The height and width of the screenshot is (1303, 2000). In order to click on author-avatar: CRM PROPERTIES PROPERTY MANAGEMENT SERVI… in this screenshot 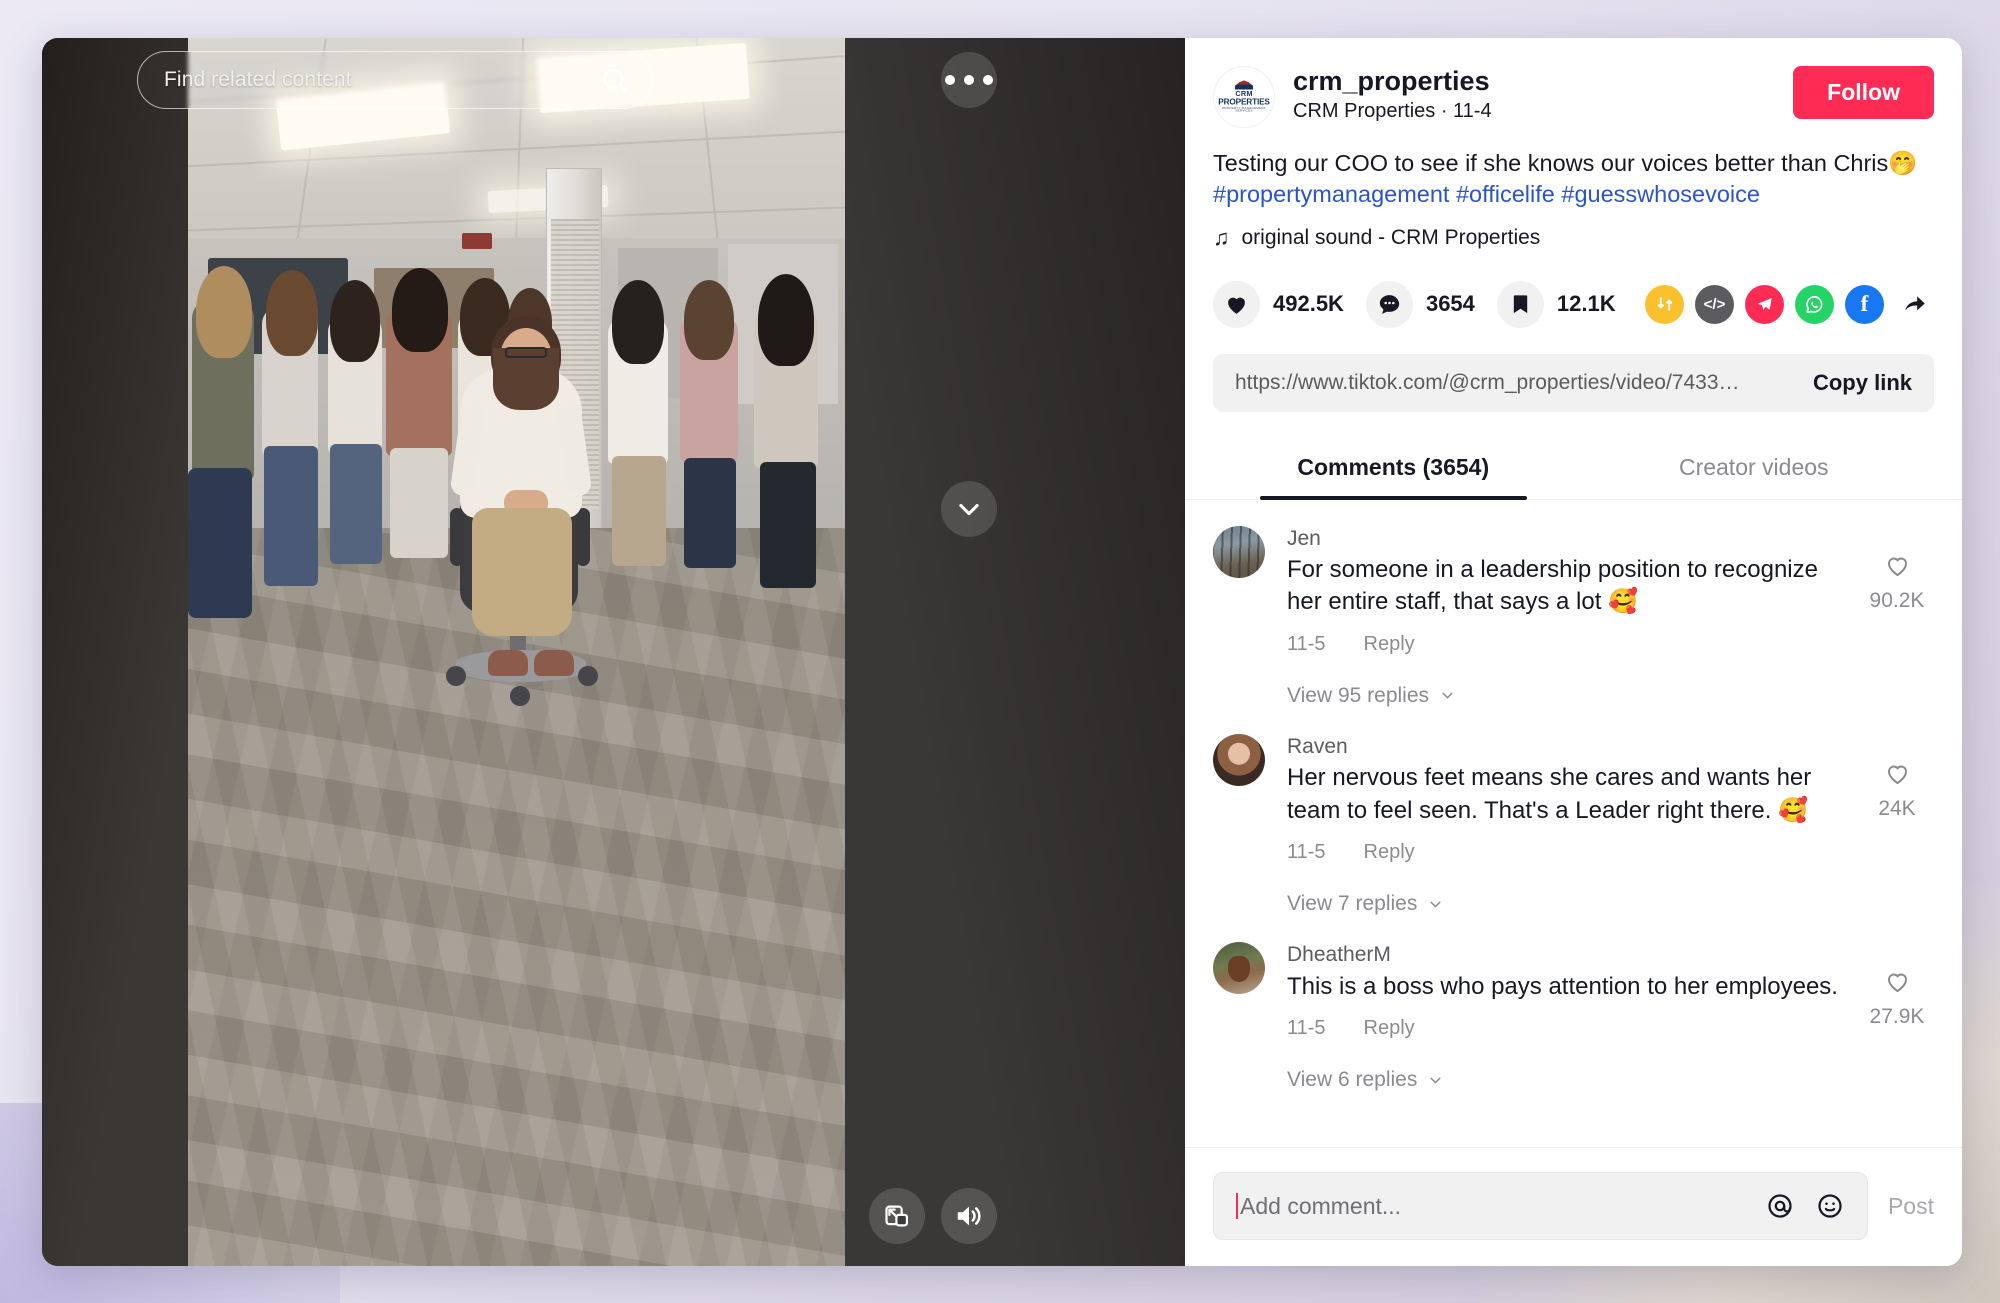, I will do `click(1244, 97)`.